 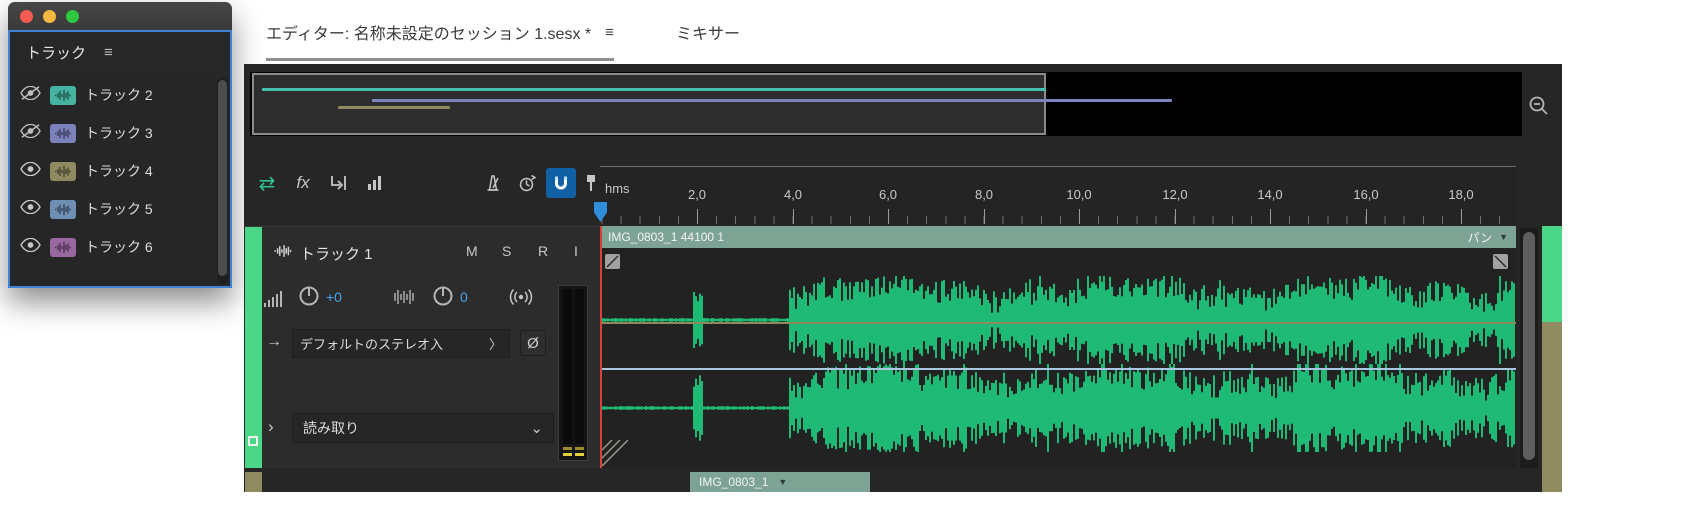 What do you see at coordinates (108, 52) in the screenshot?
I see `panel-menu-icon: ≡` at bounding box center [108, 52].